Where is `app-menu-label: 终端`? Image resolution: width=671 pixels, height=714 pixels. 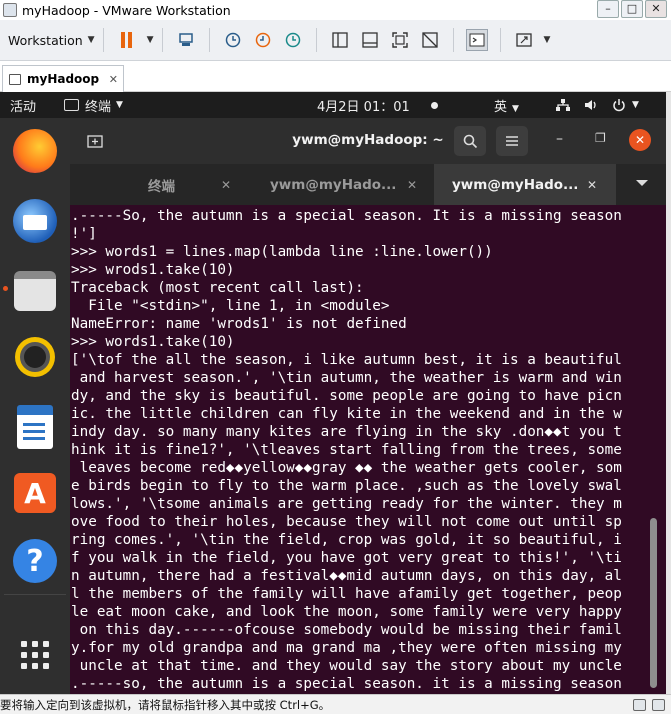 app-menu-label: 终端 is located at coordinates (98, 107).